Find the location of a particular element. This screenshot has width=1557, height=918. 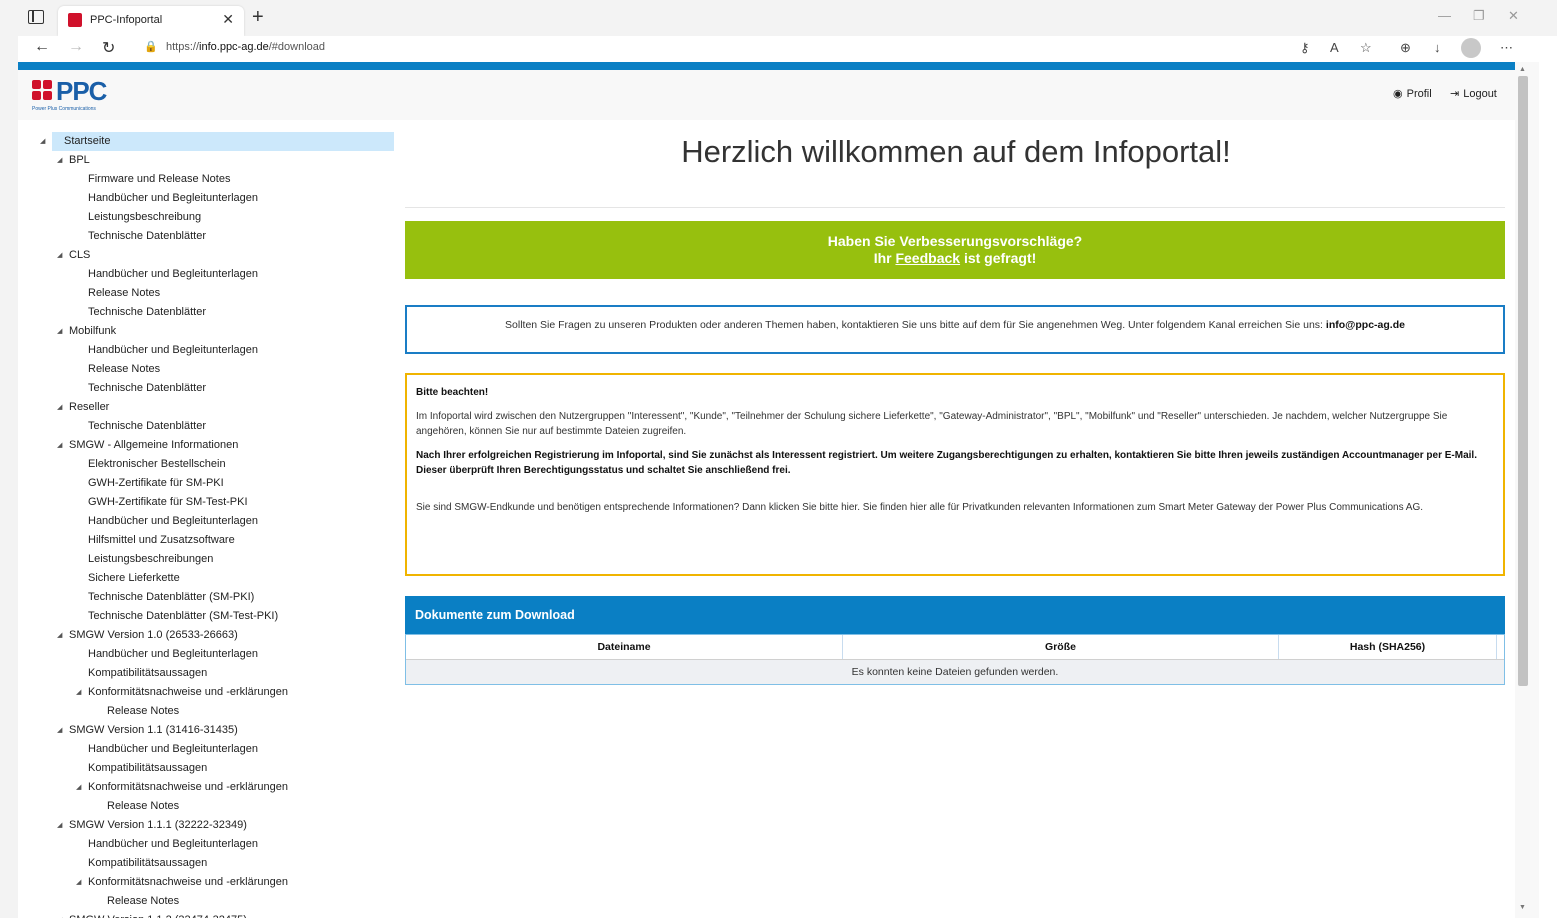

tree-item: GWH-Zertifikate für SM-PKI is located at coordinates (208, 483).